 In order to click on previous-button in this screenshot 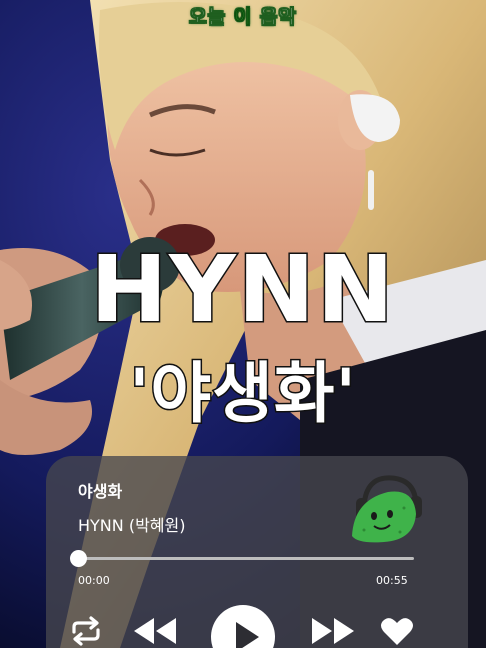, I will do `click(155, 631)`.